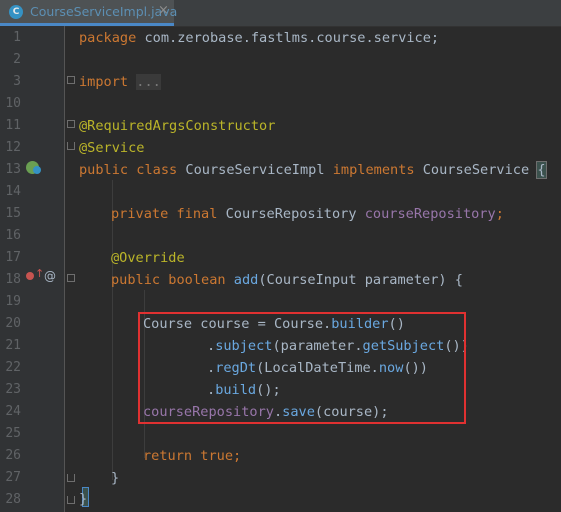 This screenshot has width=561, height=512. Describe the element at coordinates (13, 301) in the screenshot. I see `line-number: 19` at that location.